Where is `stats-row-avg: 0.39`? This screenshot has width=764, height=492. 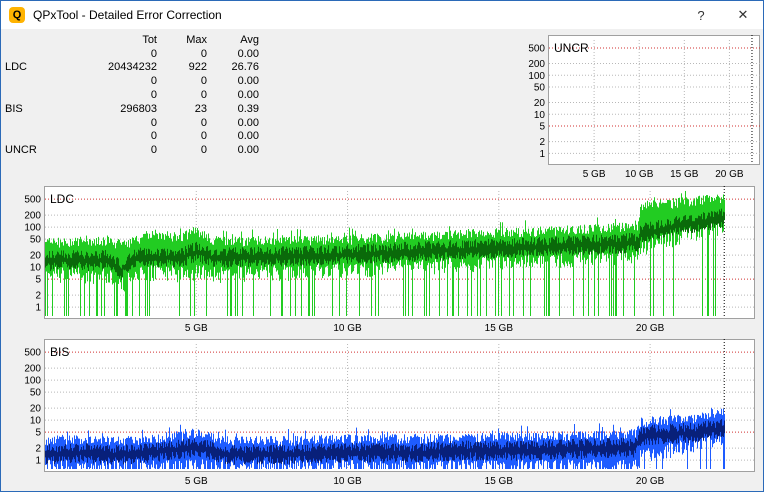
stats-row-avg: 0.39 is located at coordinates (248, 108).